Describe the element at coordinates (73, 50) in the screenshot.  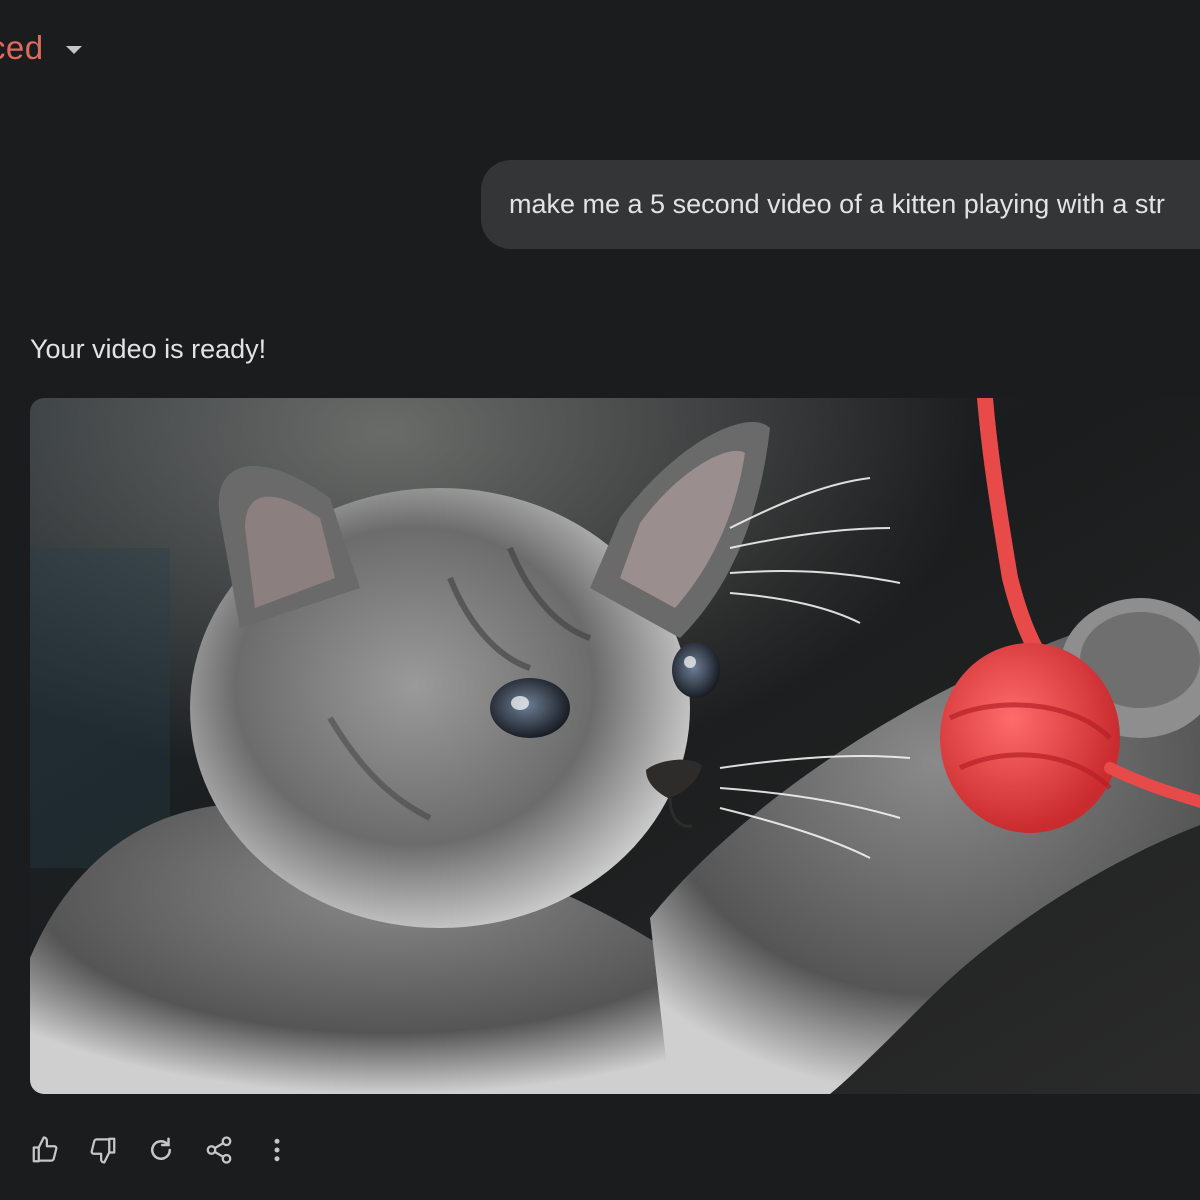
I see `caret-down-icon` at that location.